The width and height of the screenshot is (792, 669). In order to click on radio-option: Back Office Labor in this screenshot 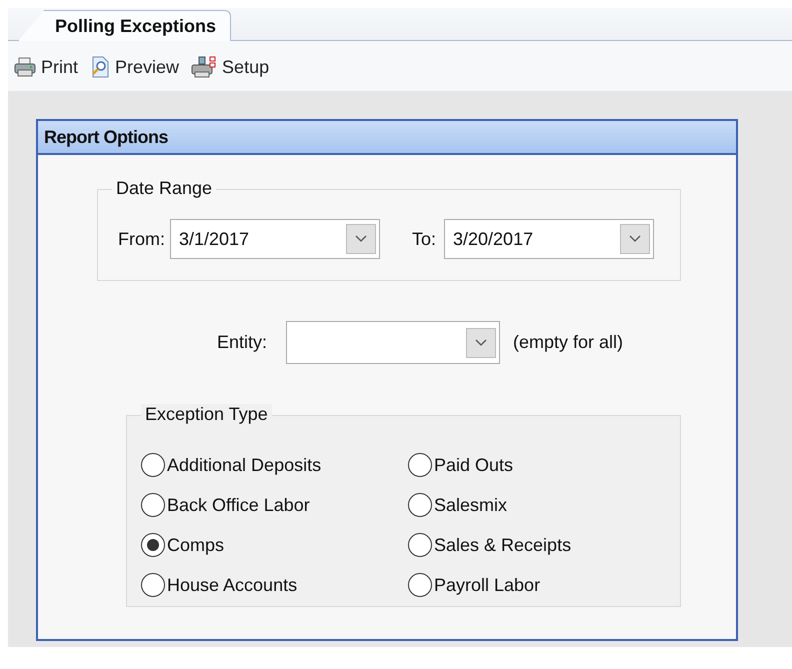, I will do `click(274, 505)`.